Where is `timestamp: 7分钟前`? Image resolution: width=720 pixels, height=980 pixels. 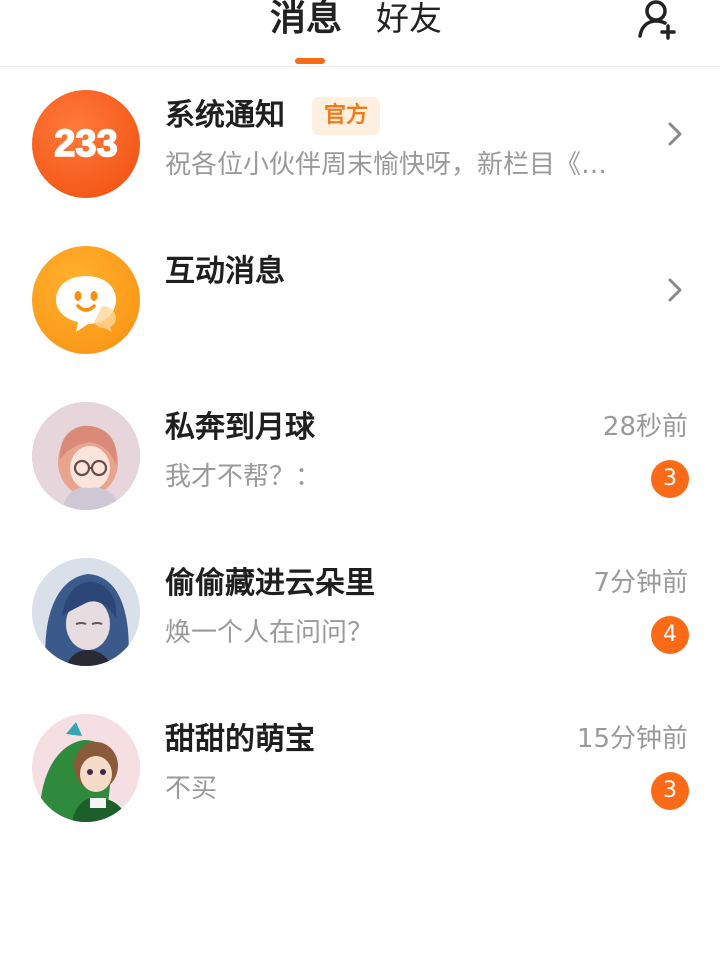 timestamp: 7分钟前 is located at coordinates (640, 583).